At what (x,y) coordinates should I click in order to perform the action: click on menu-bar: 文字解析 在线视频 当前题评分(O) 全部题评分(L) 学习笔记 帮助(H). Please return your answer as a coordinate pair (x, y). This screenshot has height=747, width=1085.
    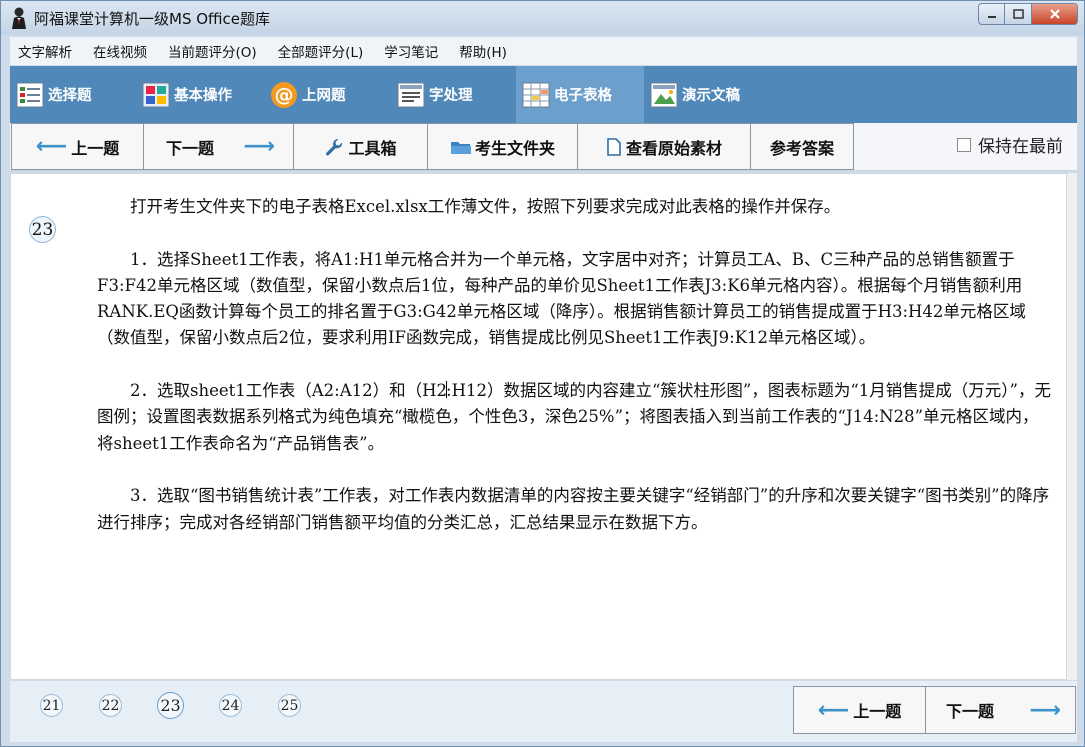
    Looking at the image, I should click on (543, 51).